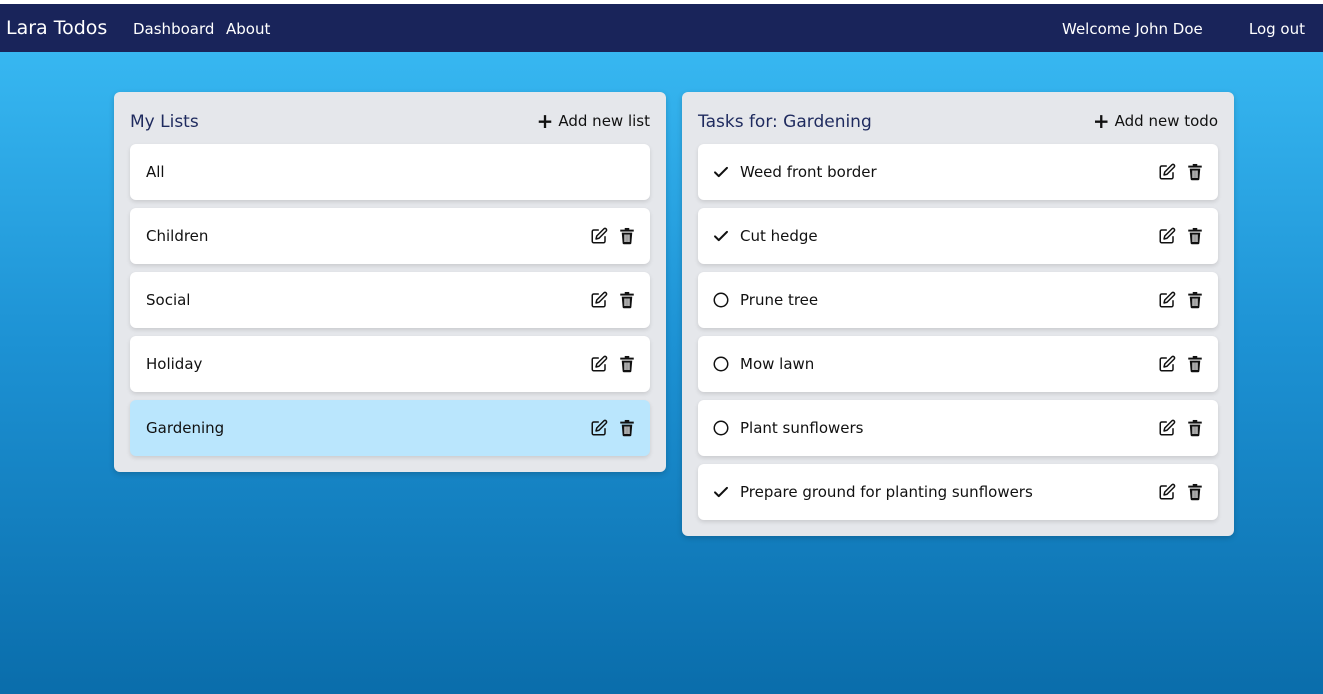 Image resolution: width=1323 pixels, height=694 pixels. What do you see at coordinates (174, 364) in the screenshot?
I see `list-item-label: Holiday` at bounding box center [174, 364].